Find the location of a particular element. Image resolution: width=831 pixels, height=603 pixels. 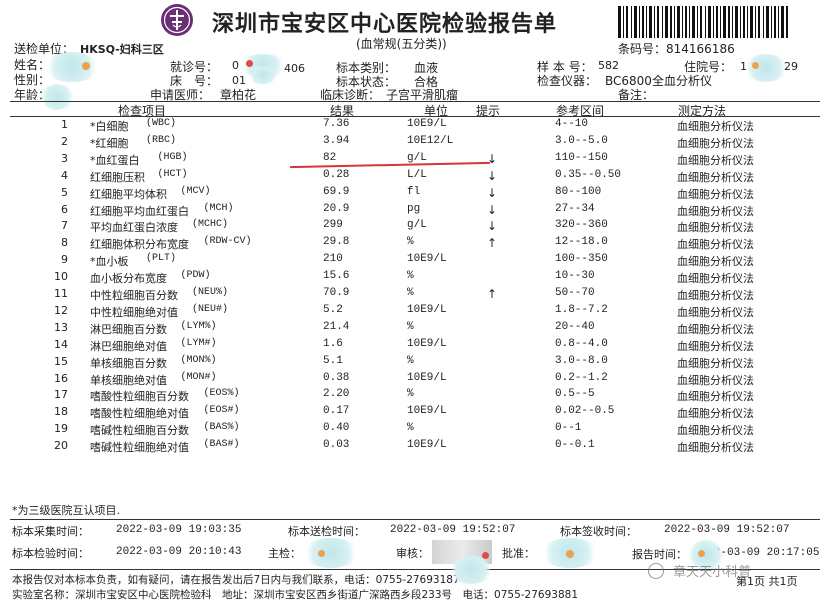

item-abbr: (BAS#) is located at coordinates (221, 445).